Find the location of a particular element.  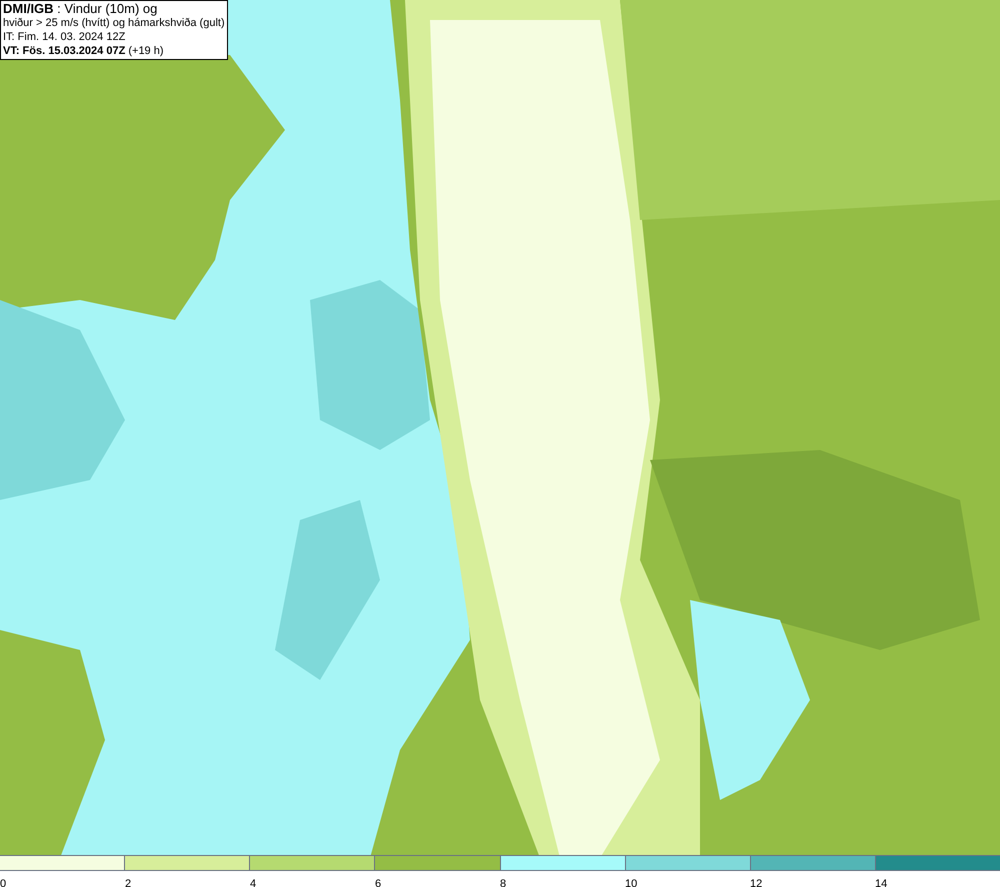

legend-label: 12 is located at coordinates (756, 882).